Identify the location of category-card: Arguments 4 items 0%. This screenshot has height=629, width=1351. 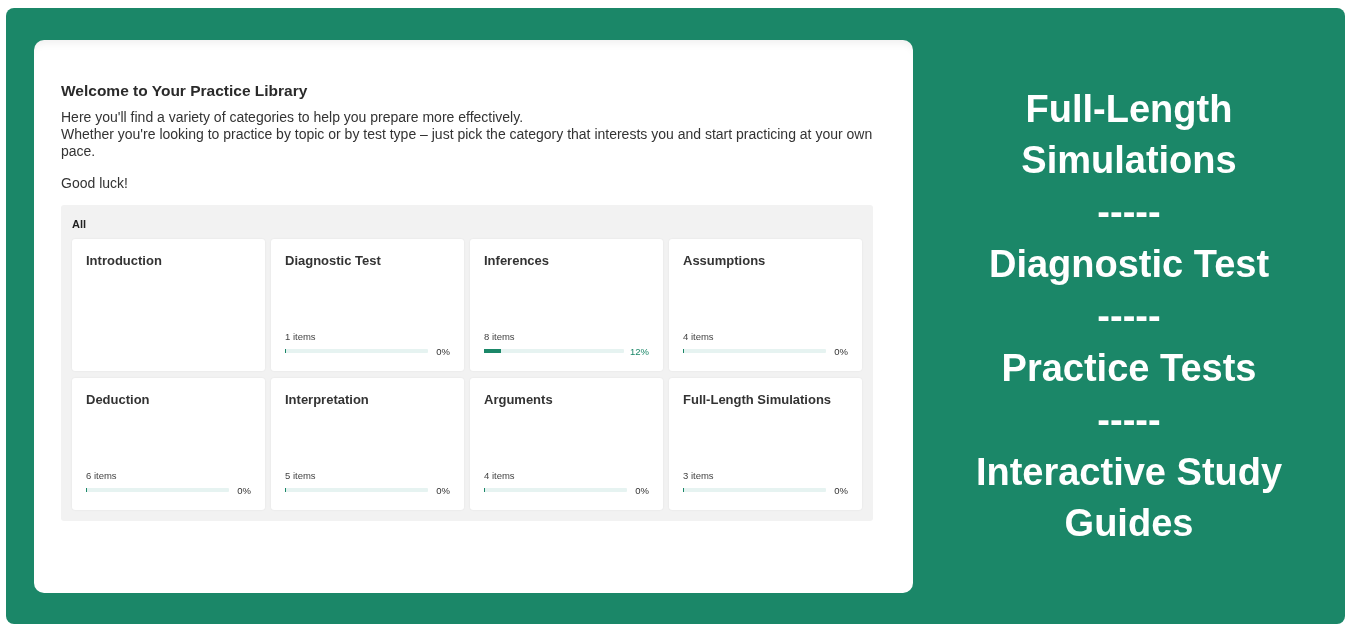
(566, 443).